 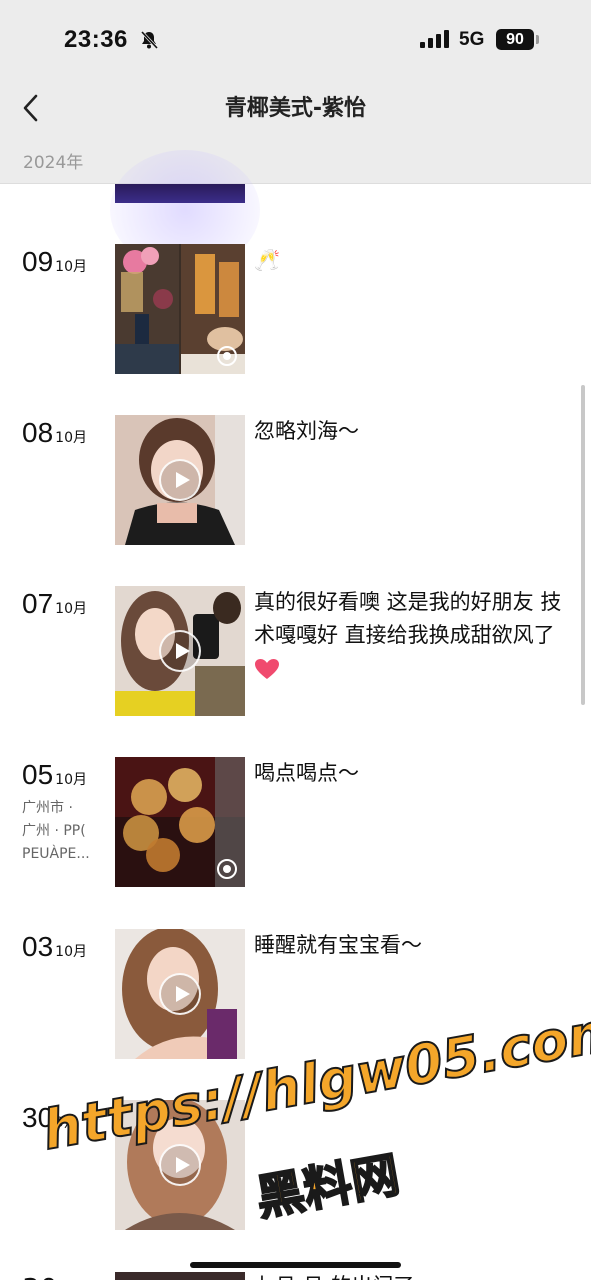 What do you see at coordinates (38, 774) in the screenshot?
I see `post-day: 05` at bounding box center [38, 774].